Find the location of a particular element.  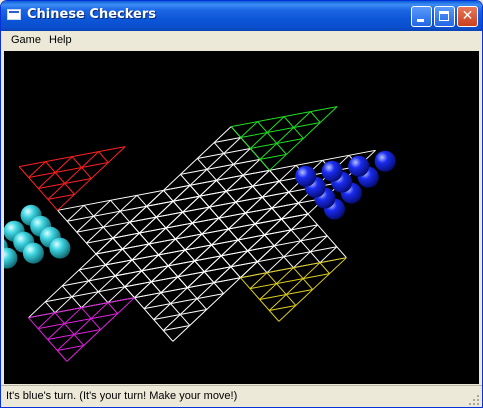

menu-game: Game is located at coordinates (26, 40).